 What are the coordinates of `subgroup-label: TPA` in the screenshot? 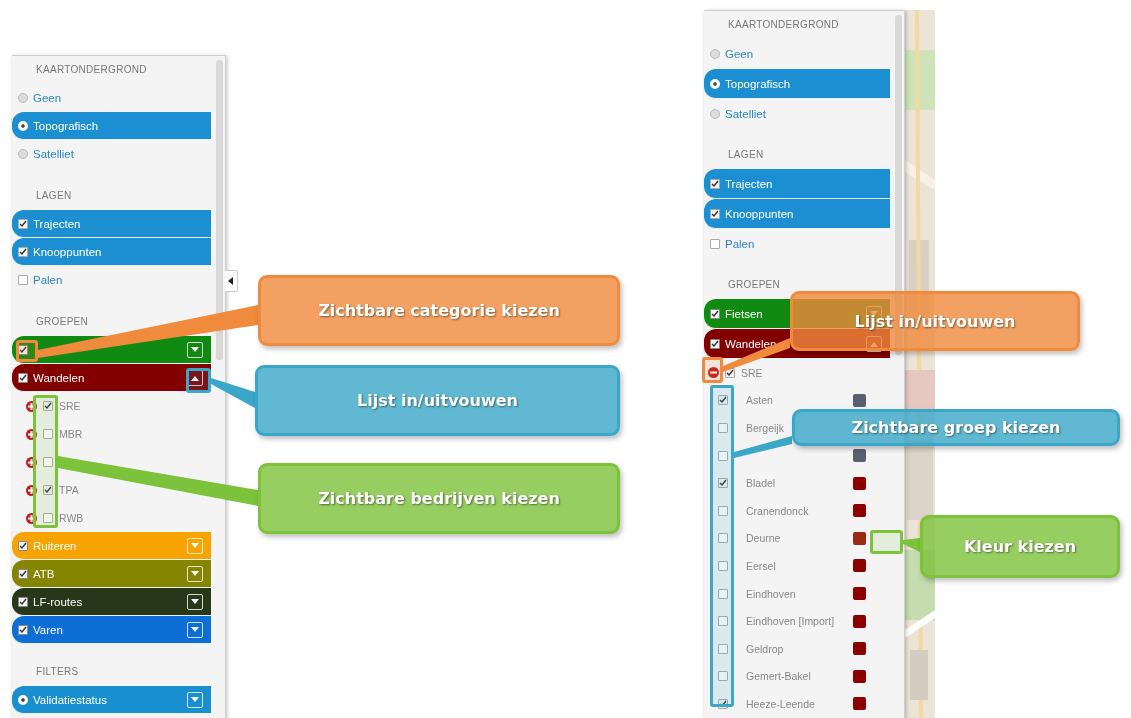 It's located at (69, 490).